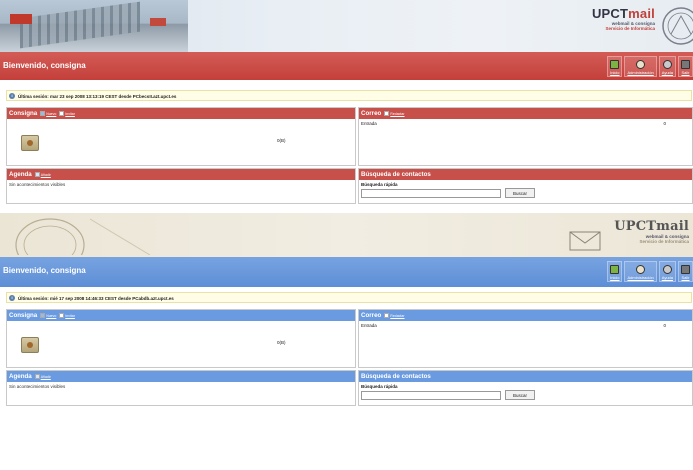 The height and width of the screenshot is (470, 693). I want to click on administracion-icon, so click(641, 64).